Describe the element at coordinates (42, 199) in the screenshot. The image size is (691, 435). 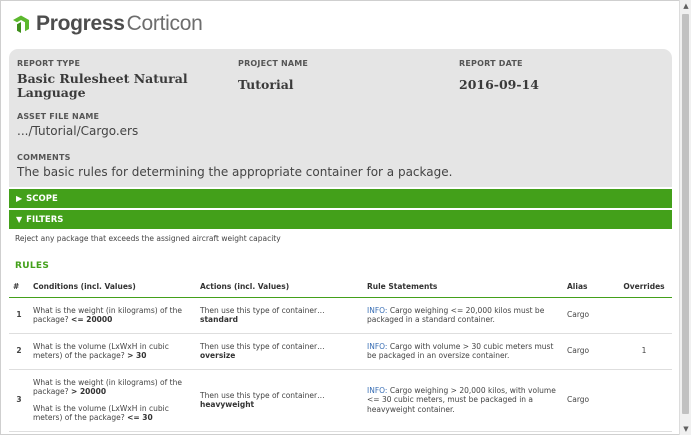
I see `scope-label: SCOPE` at that location.